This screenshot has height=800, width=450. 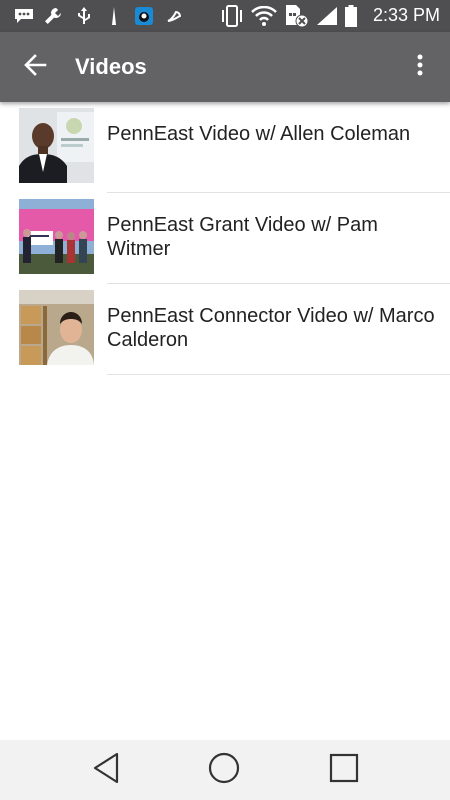 What do you see at coordinates (259, 134) in the screenshot?
I see `video-title: PennEast Video w/ Allen Coleman` at bounding box center [259, 134].